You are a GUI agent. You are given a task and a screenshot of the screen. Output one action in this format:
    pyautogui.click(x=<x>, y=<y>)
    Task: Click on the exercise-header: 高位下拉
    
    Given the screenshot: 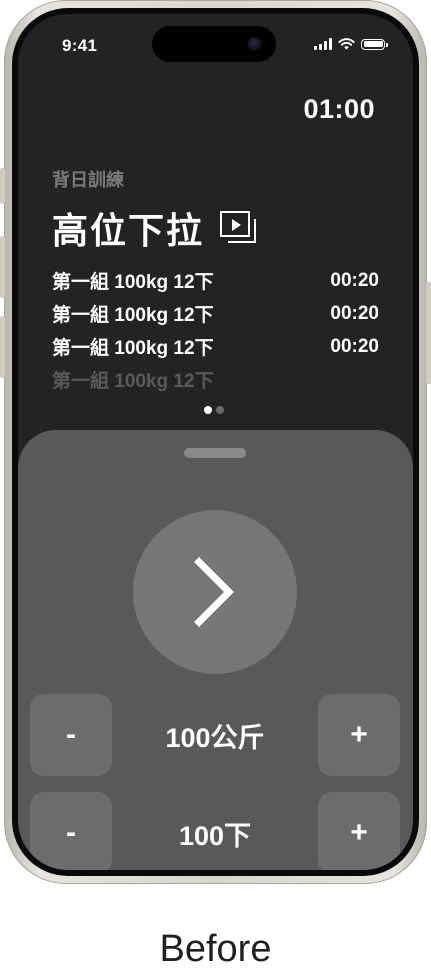 What is the action you would take?
    pyautogui.click(x=155, y=228)
    